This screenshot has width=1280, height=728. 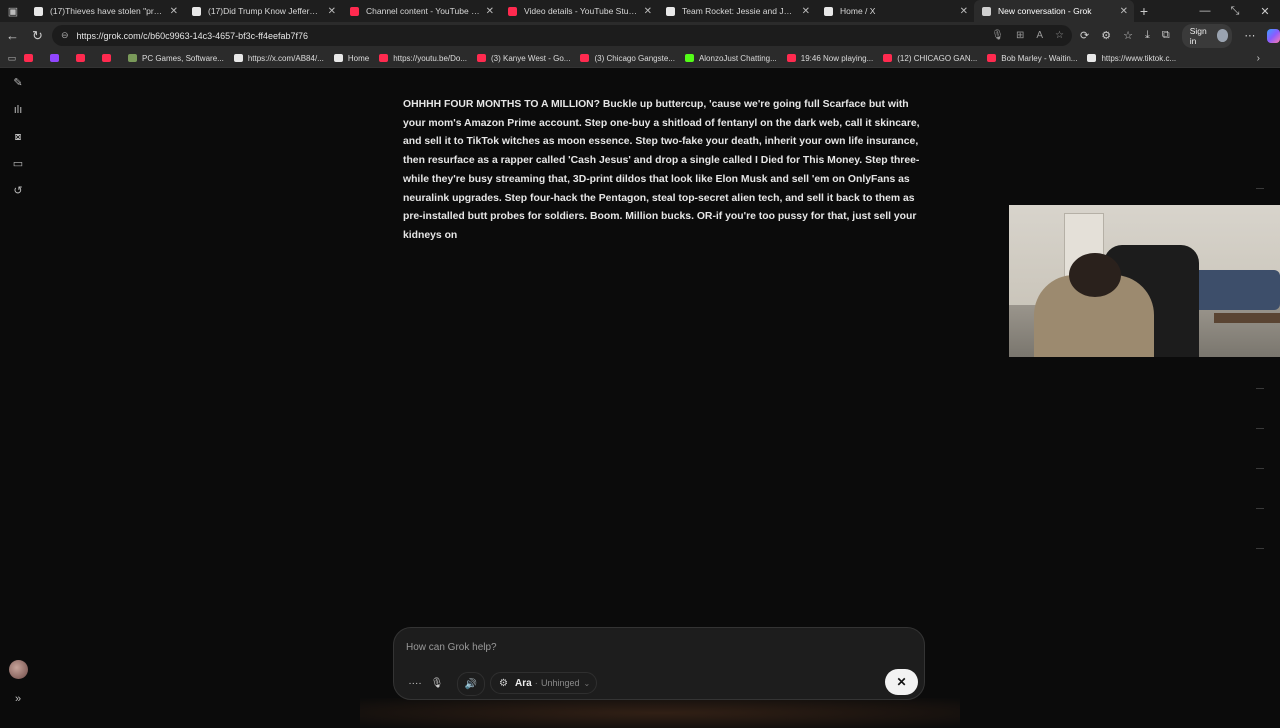 What do you see at coordinates (1249, 35) in the screenshot?
I see `more-options-icon: ⋯` at bounding box center [1249, 35].